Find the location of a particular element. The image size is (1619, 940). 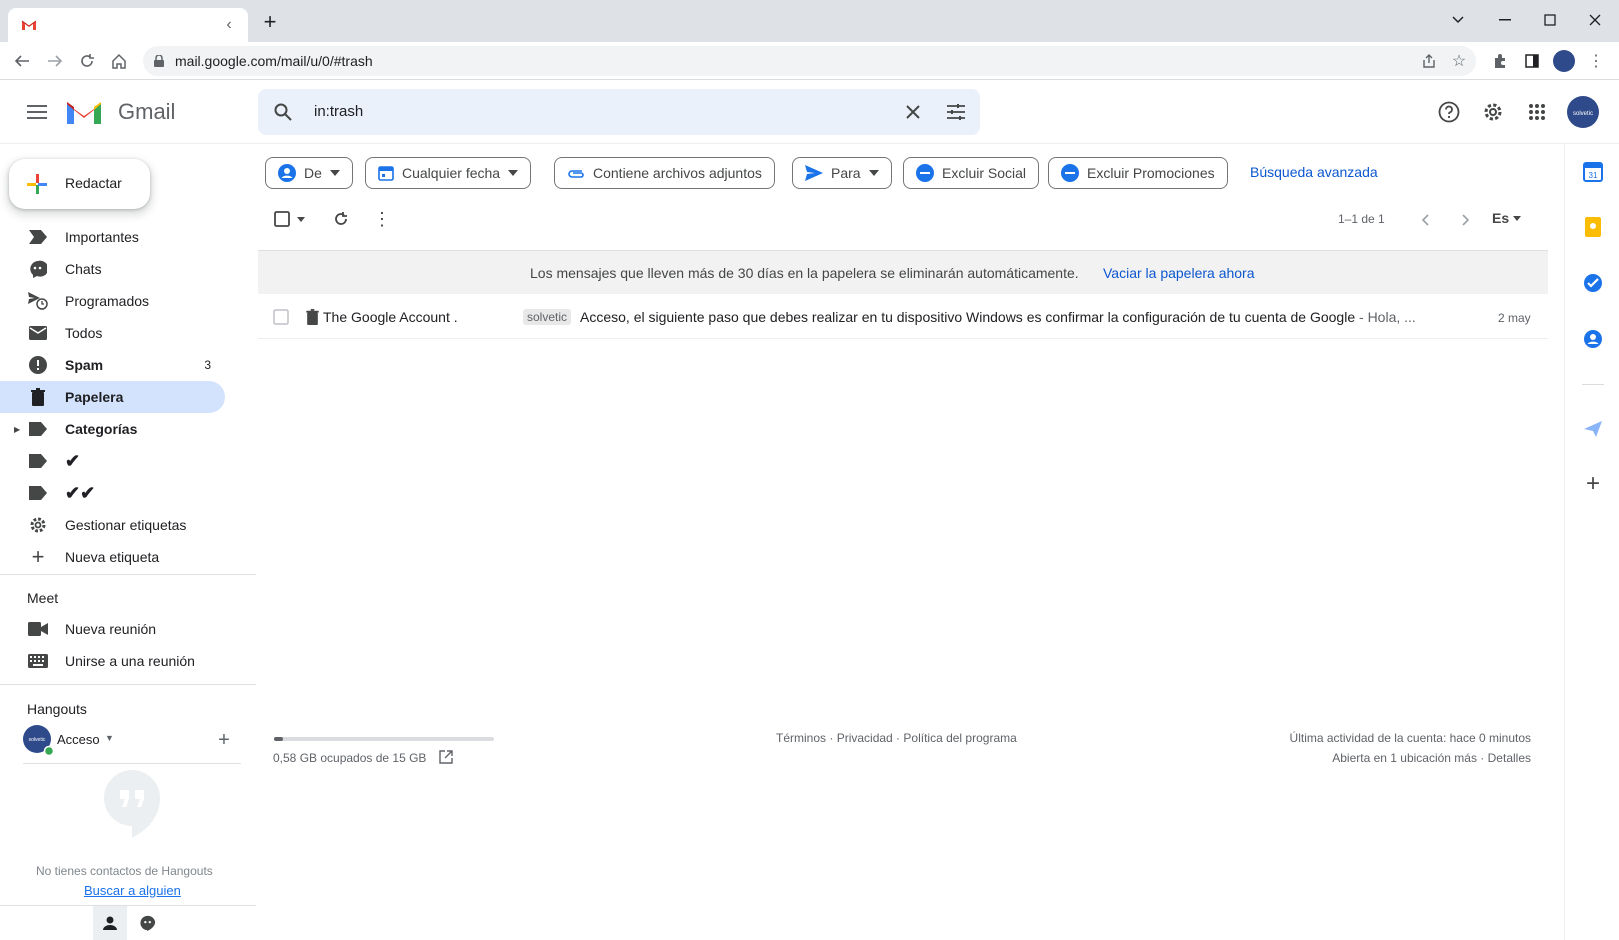

next-page-icon is located at coordinates (1465, 220).